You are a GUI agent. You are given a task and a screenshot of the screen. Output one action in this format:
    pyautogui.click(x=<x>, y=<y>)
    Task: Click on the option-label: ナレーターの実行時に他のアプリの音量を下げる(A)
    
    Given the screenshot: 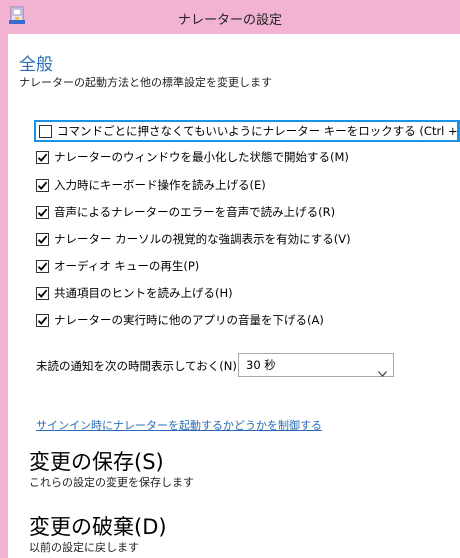 What is the action you would take?
    pyautogui.click(x=189, y=320)
    